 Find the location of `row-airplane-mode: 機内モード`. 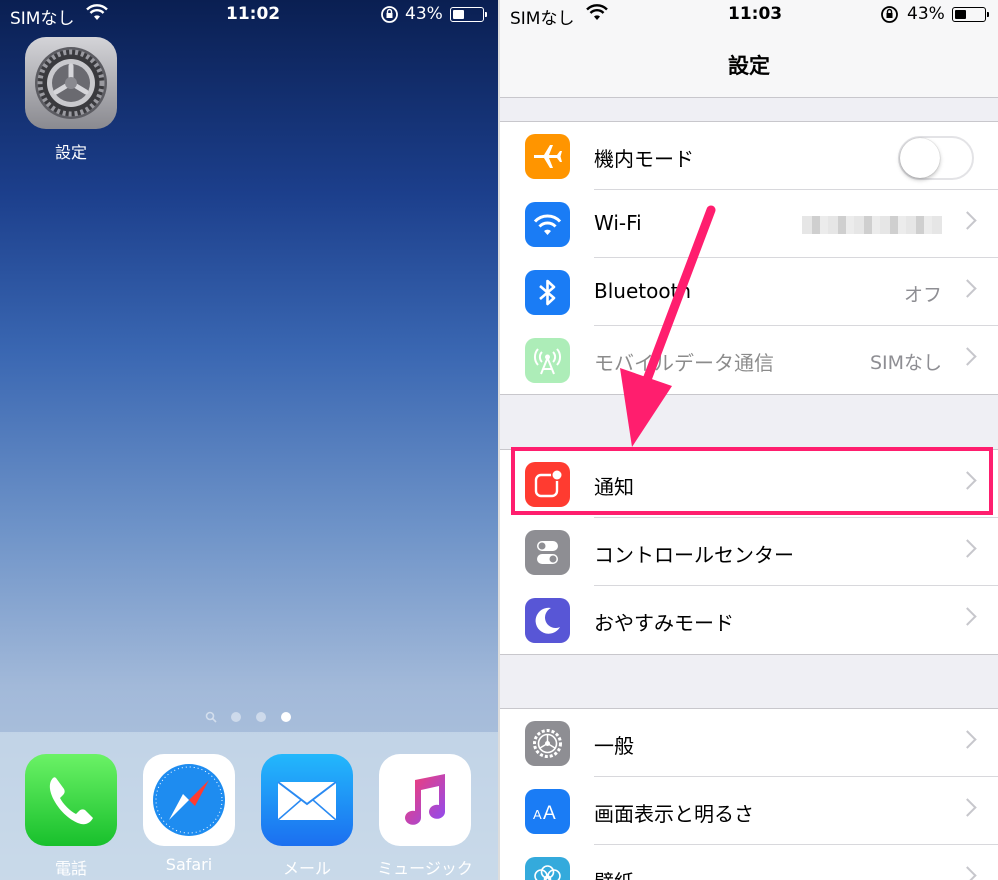

row-airplane-mode: 機内モード is located at coordinates (749, 156).